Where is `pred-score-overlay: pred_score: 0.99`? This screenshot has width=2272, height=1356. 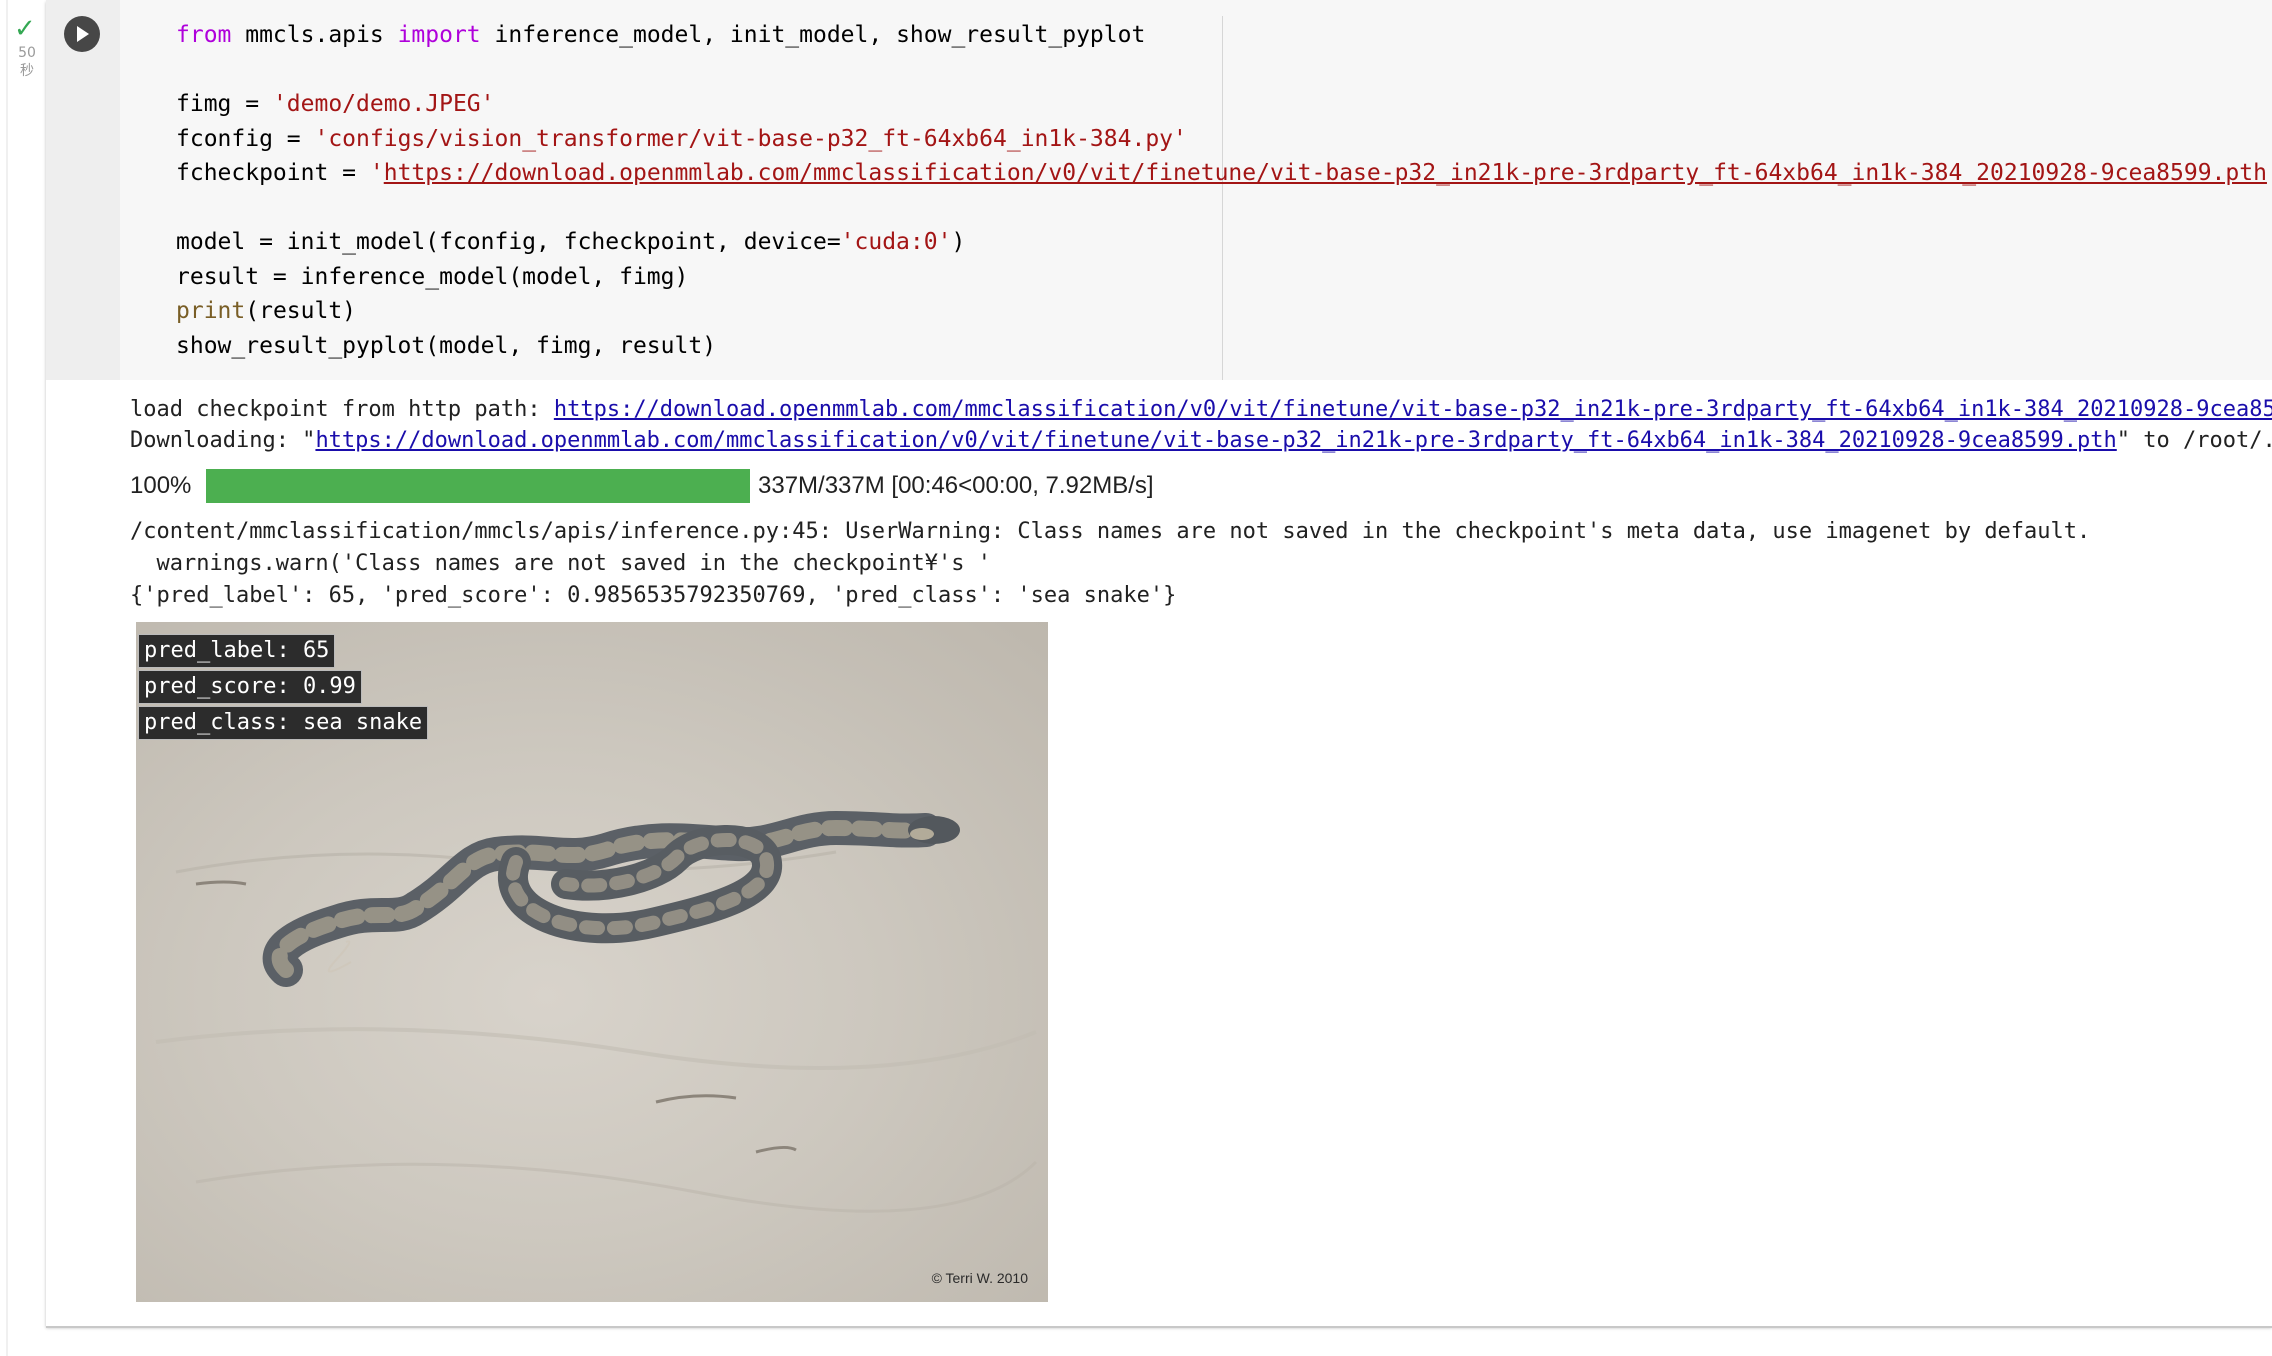
pred-score-overlay: pred_score: 0.99 is located at coordinates (250, 687).